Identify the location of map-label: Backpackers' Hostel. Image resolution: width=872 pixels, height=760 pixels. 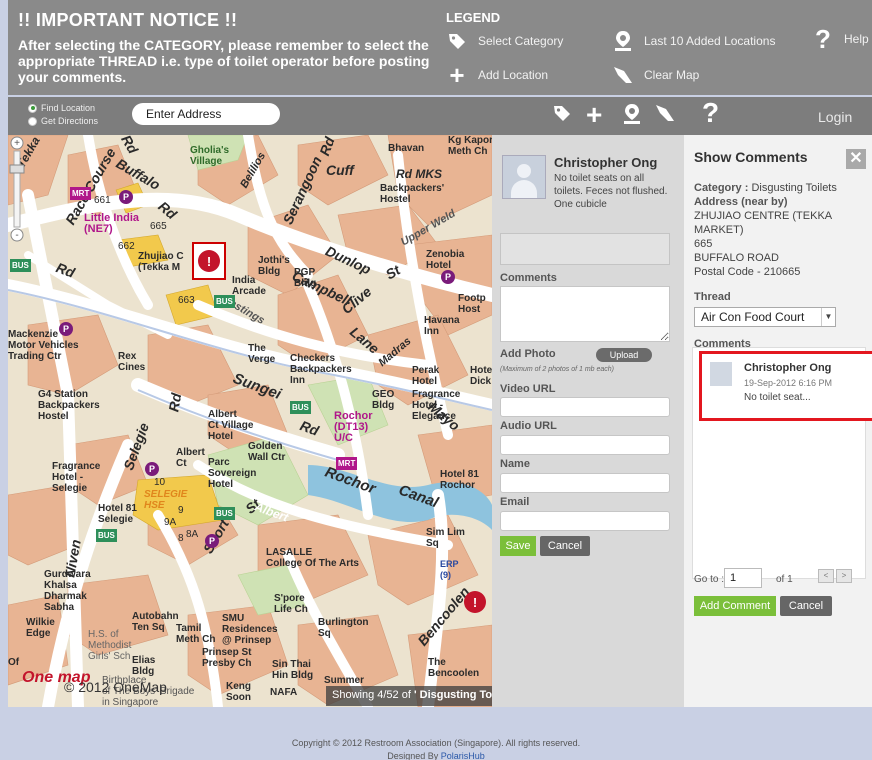
(412, 194).